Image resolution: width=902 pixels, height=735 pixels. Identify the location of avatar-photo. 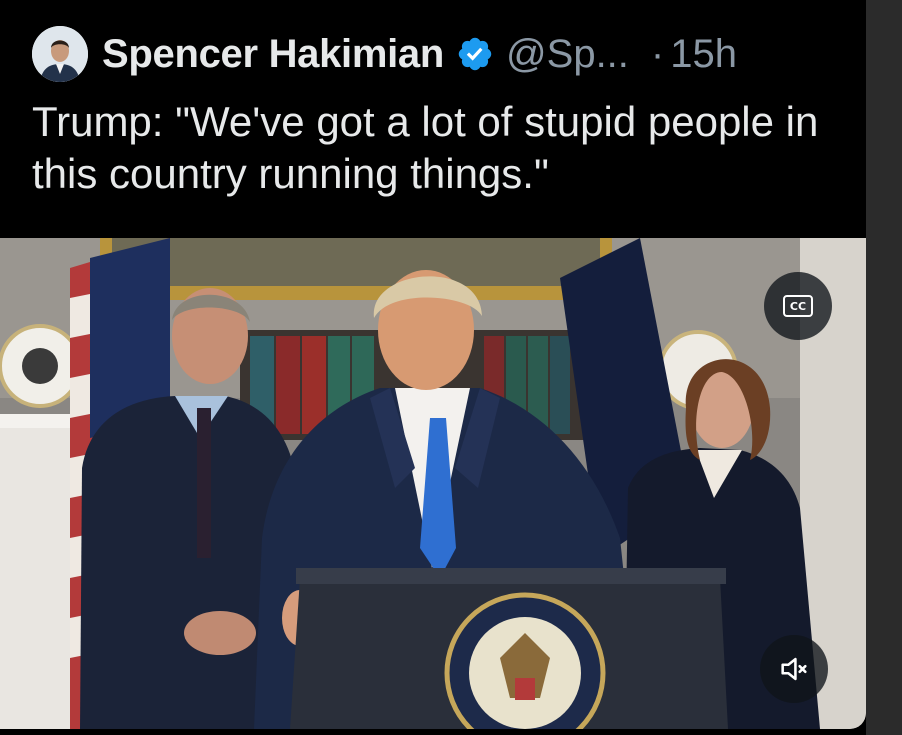
(60, 54).